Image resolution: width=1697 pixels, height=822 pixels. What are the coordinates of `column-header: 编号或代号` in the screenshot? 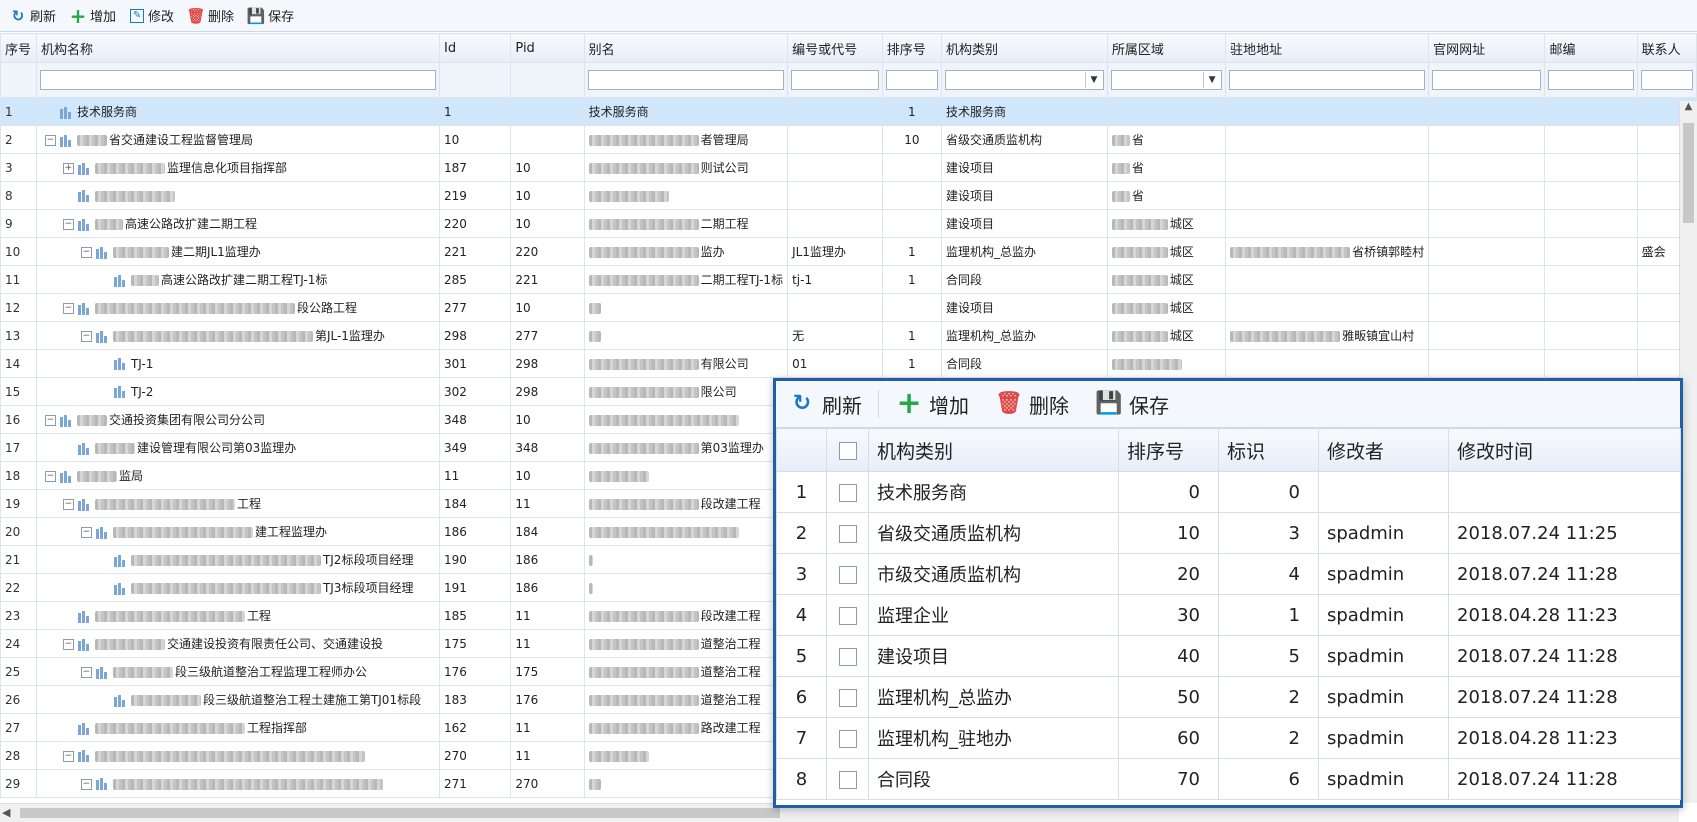 It's located at (835, 48).